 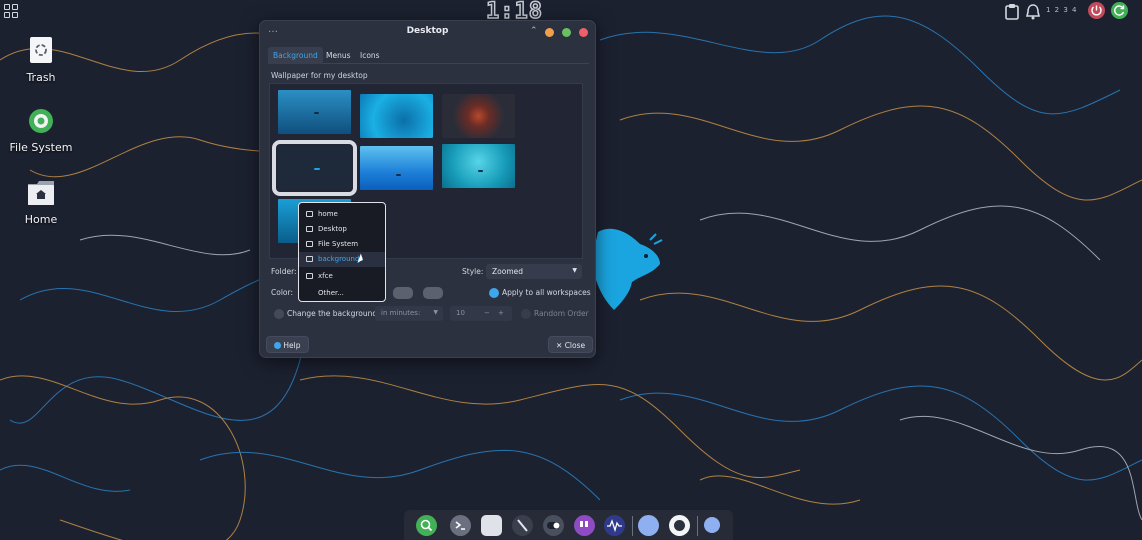 I want to click on drive-icon, so click(x=309, y=244).